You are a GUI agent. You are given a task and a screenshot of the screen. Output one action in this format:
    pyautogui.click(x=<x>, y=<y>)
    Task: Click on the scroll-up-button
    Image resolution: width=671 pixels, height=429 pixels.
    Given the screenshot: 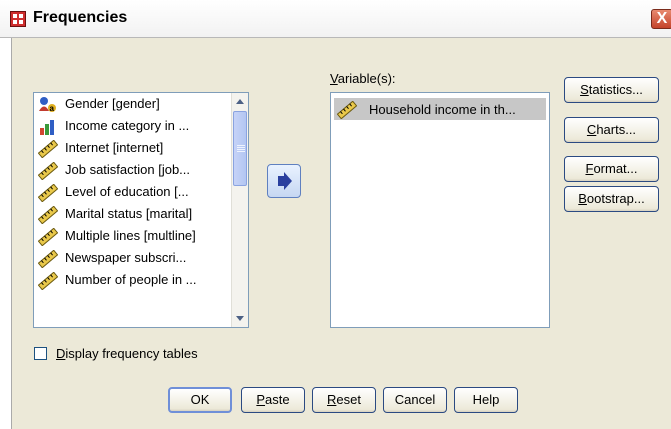 What is the action you would take?
    pyautogui.click(x=240, y=101)
    